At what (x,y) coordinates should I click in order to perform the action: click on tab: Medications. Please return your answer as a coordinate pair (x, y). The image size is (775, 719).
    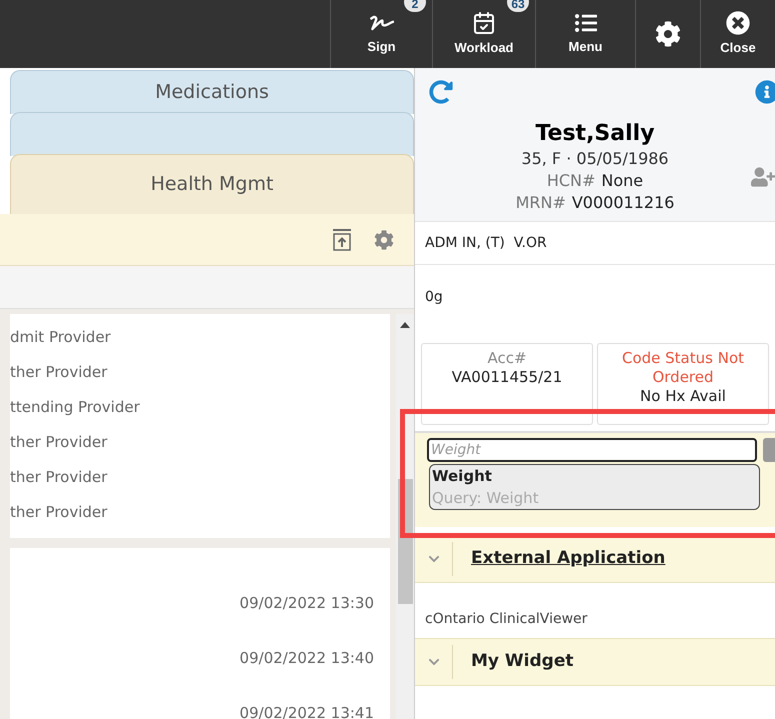
    Looking at the image, I should click on (212, 92).